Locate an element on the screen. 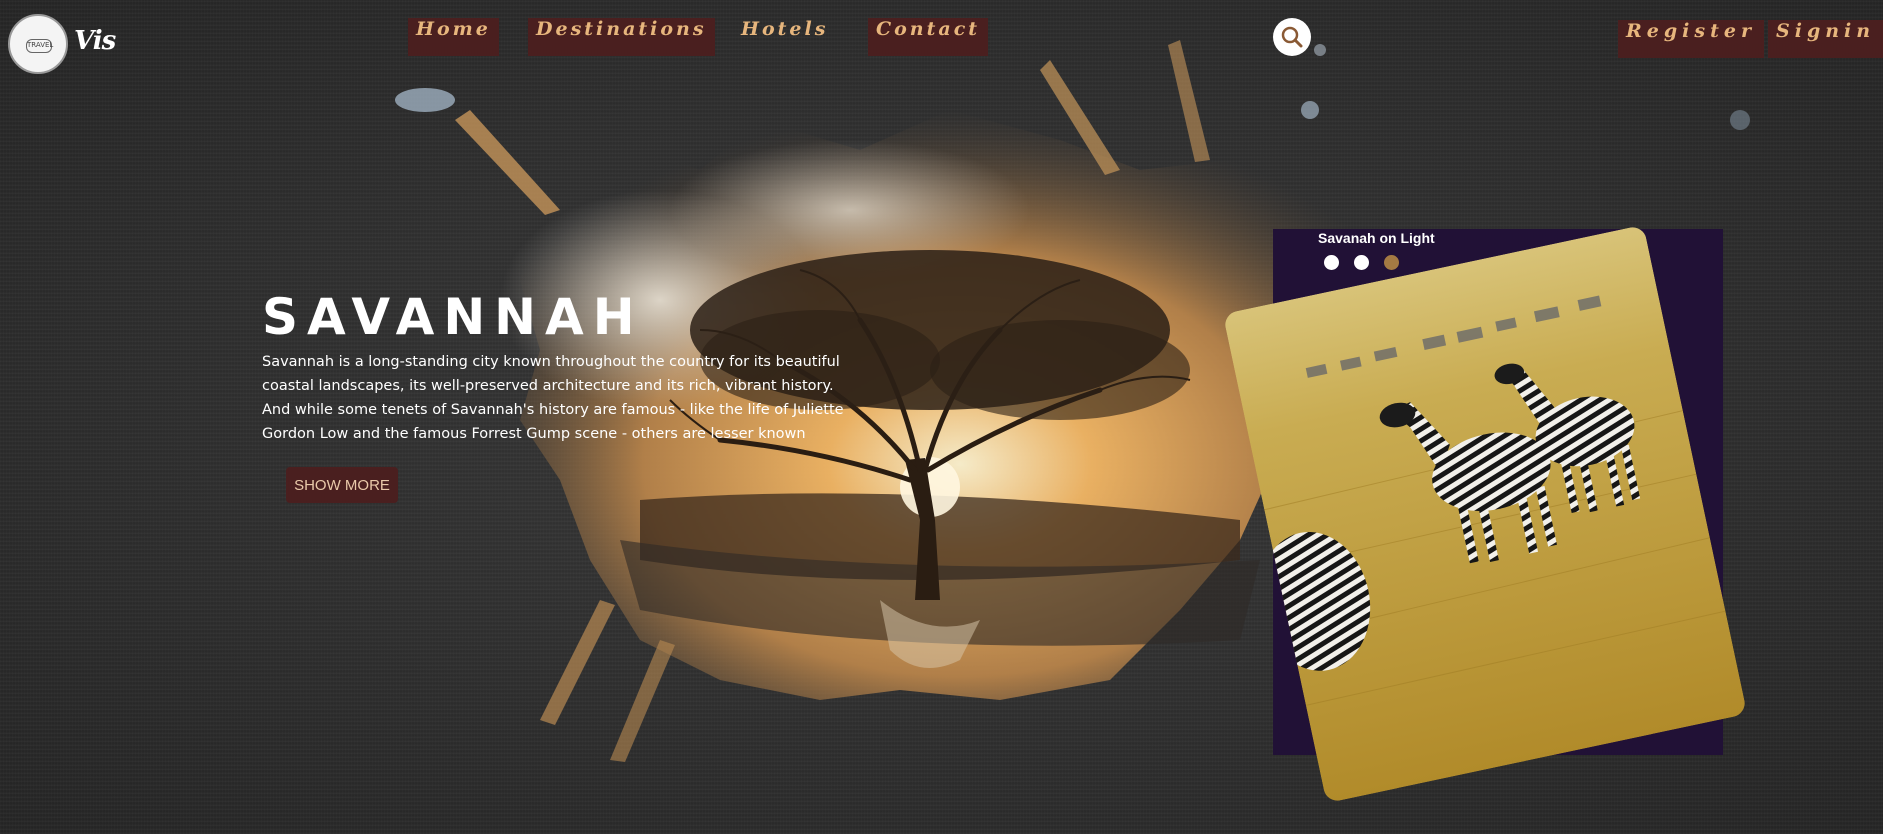  hero-title: SAVANNAH is located at coordinates (453, 317).